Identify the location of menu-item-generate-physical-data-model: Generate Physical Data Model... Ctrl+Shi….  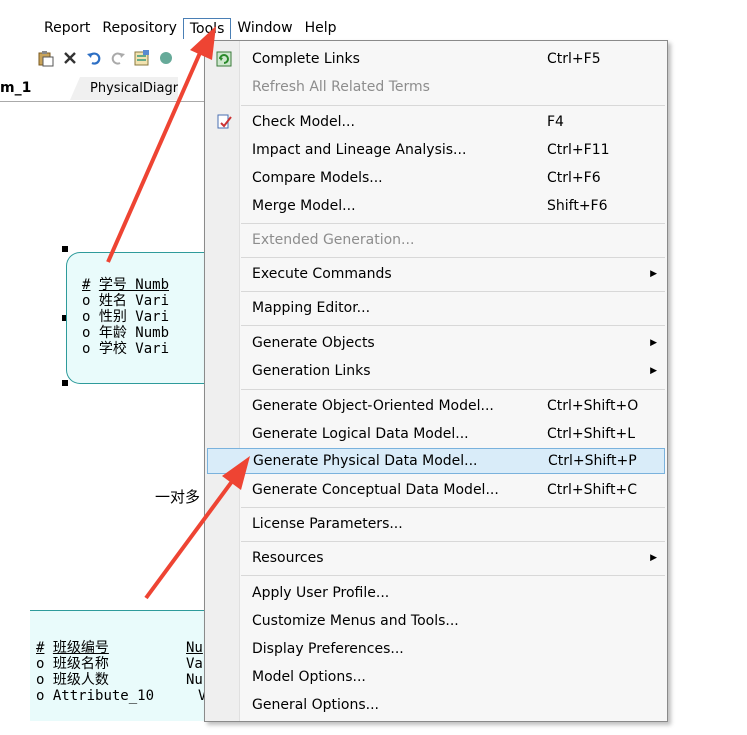
(436, 461).